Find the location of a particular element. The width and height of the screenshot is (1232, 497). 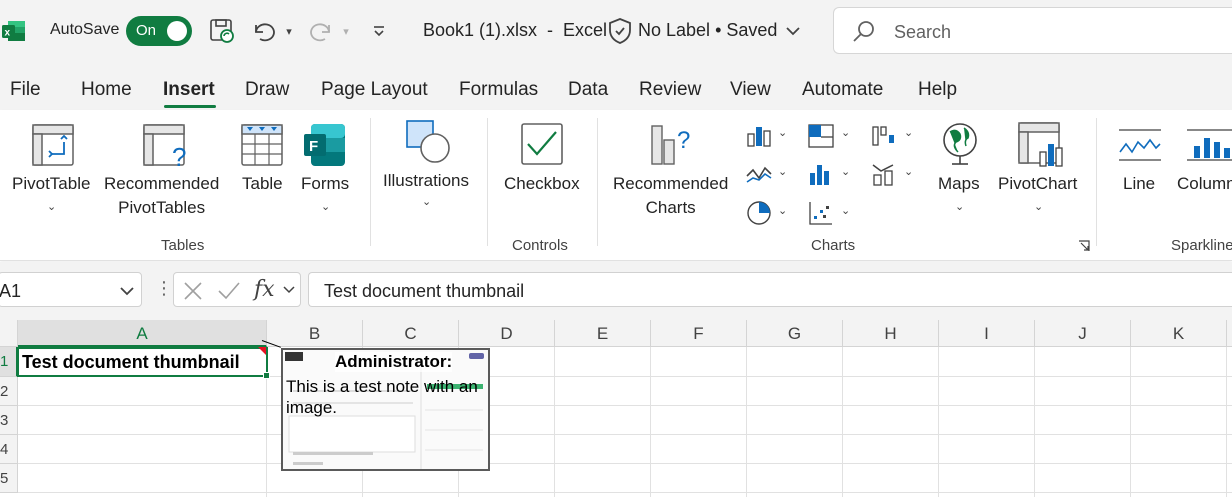

note-indicator is located at coordinates (262, 351).